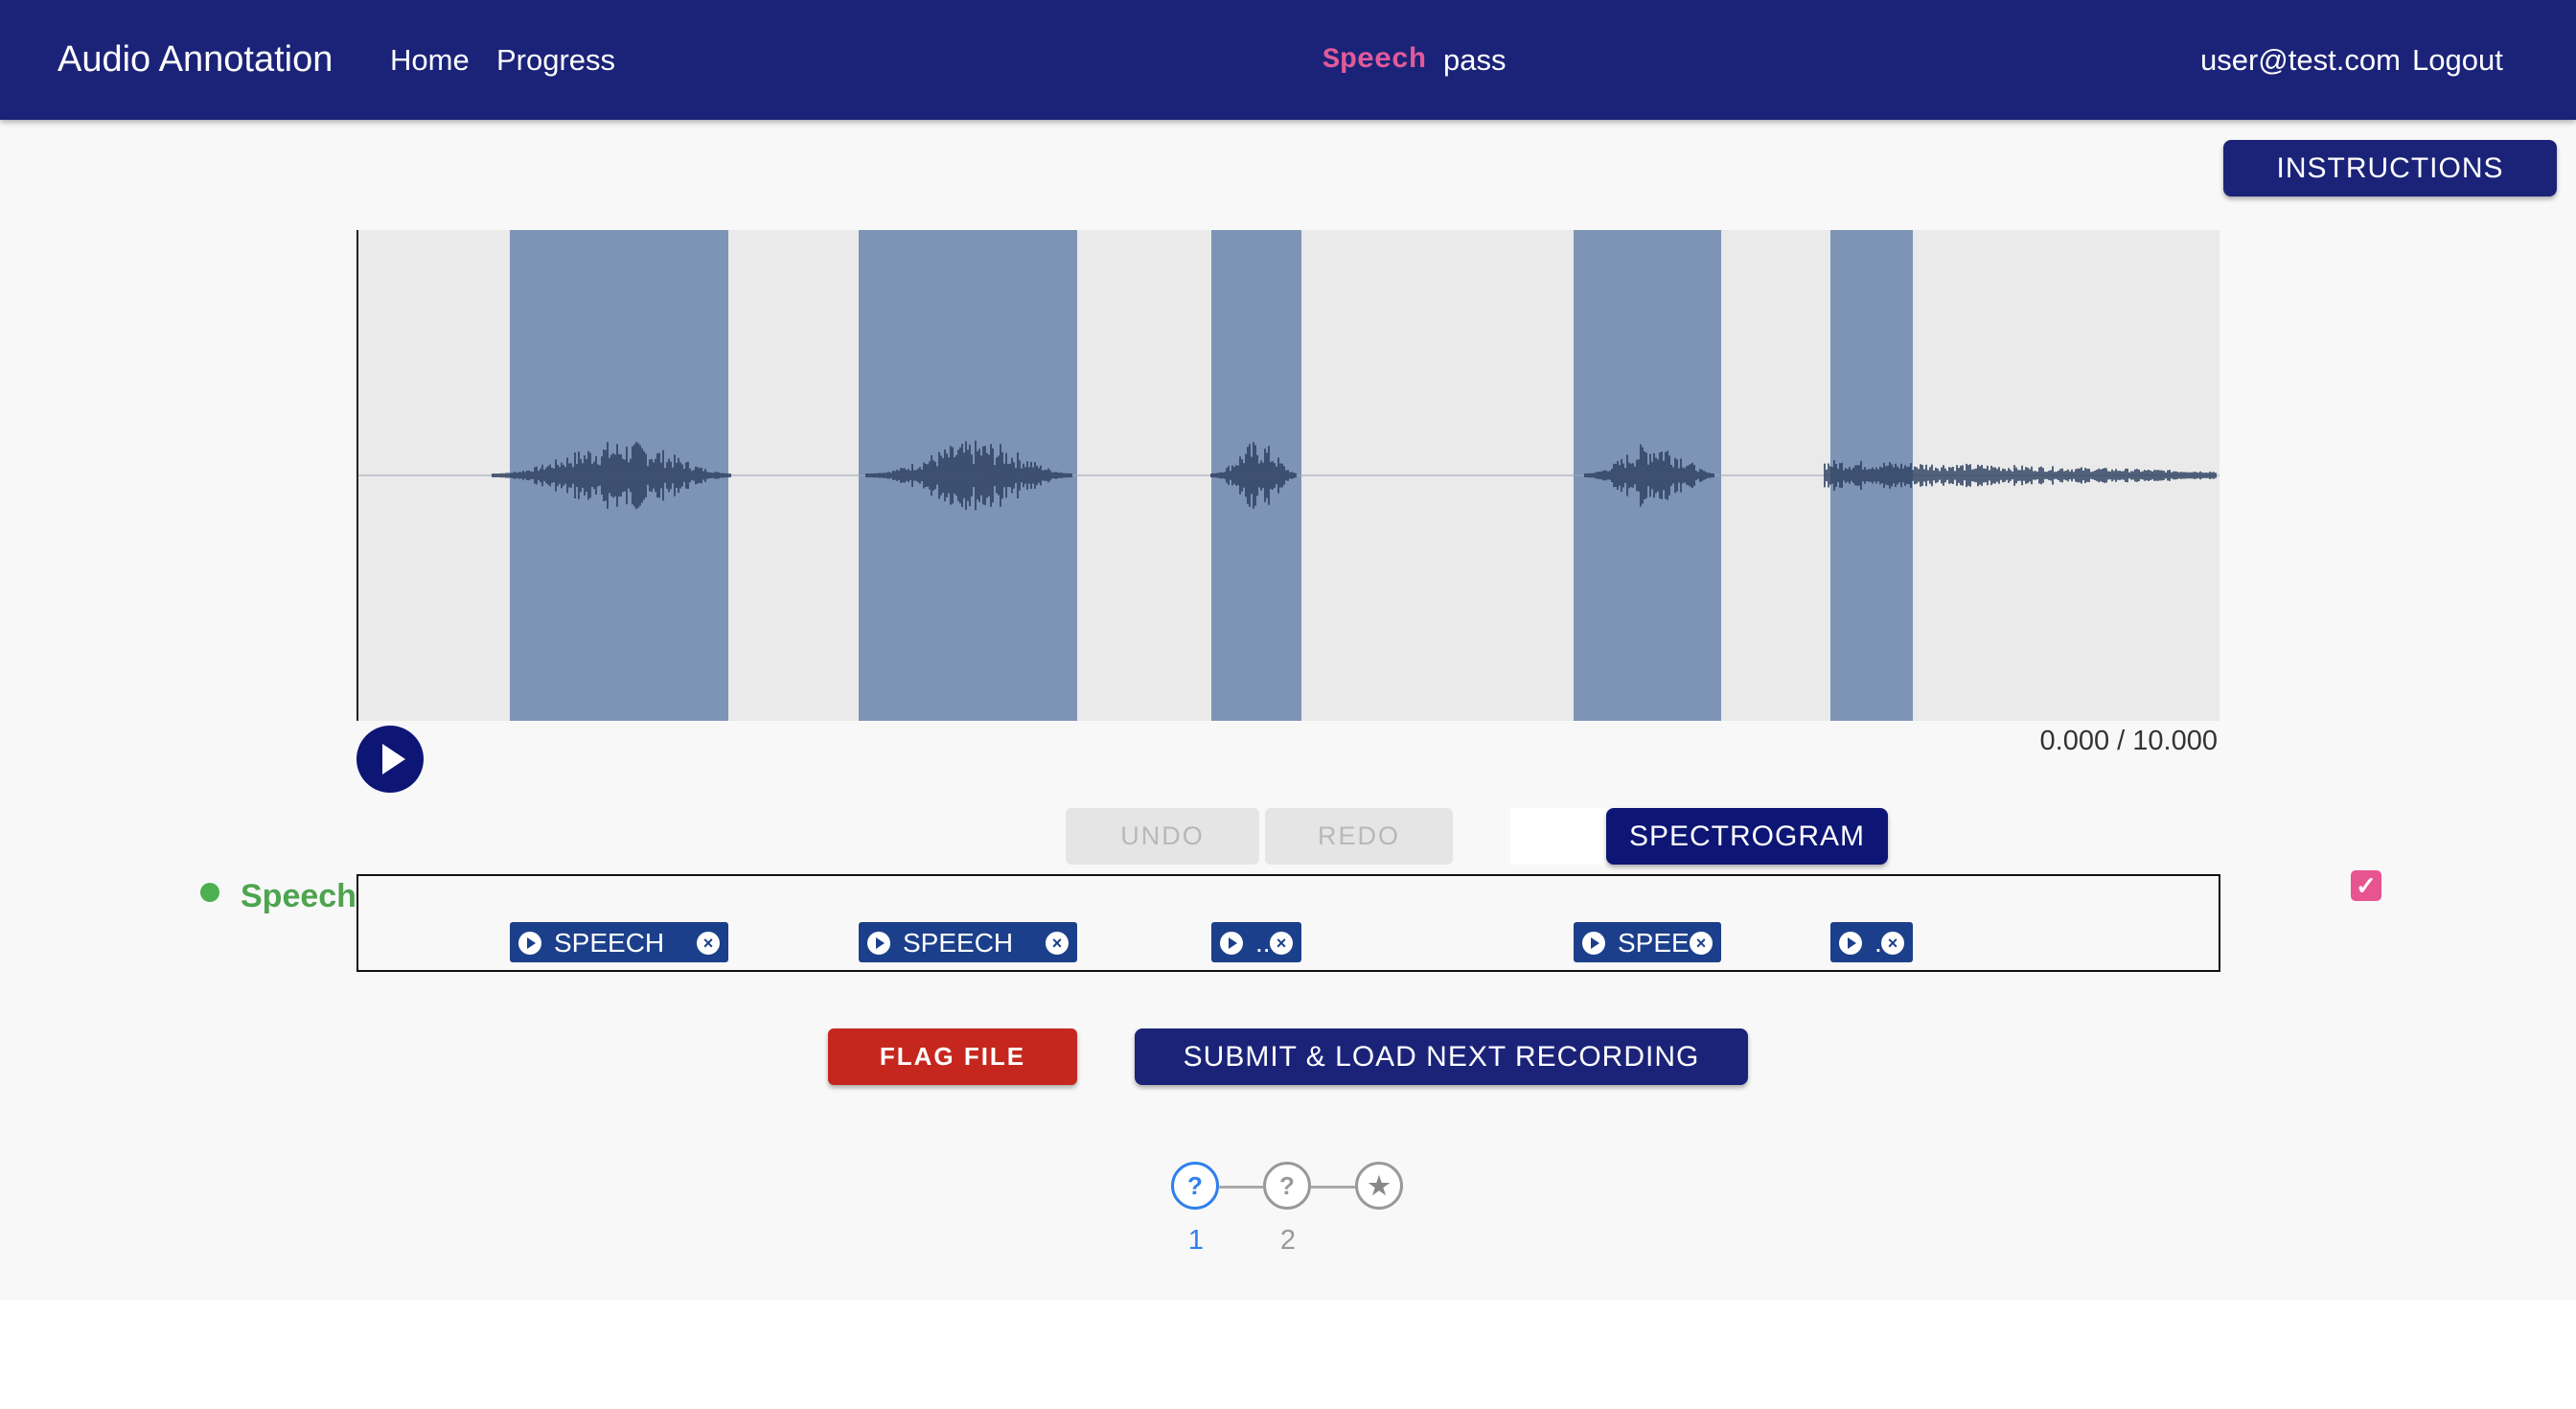  What do you see at coordinates (1474, 59) in the screenshot?
I see `task-suffix: pass` at bounding box center [1474, 59].